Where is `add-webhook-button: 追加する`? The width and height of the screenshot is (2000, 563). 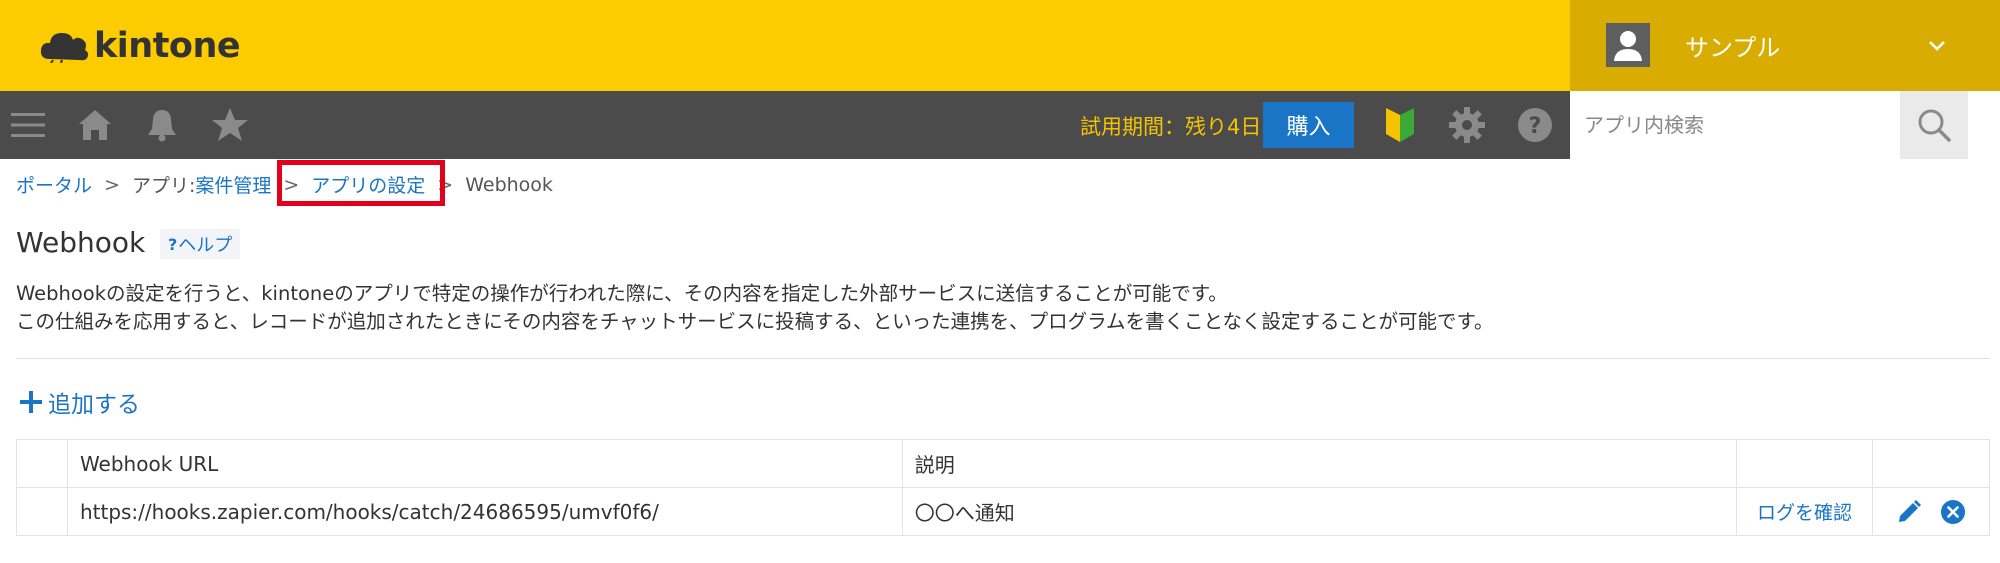 add-webhook-button: 追加する is located at coordinates (79, 402).